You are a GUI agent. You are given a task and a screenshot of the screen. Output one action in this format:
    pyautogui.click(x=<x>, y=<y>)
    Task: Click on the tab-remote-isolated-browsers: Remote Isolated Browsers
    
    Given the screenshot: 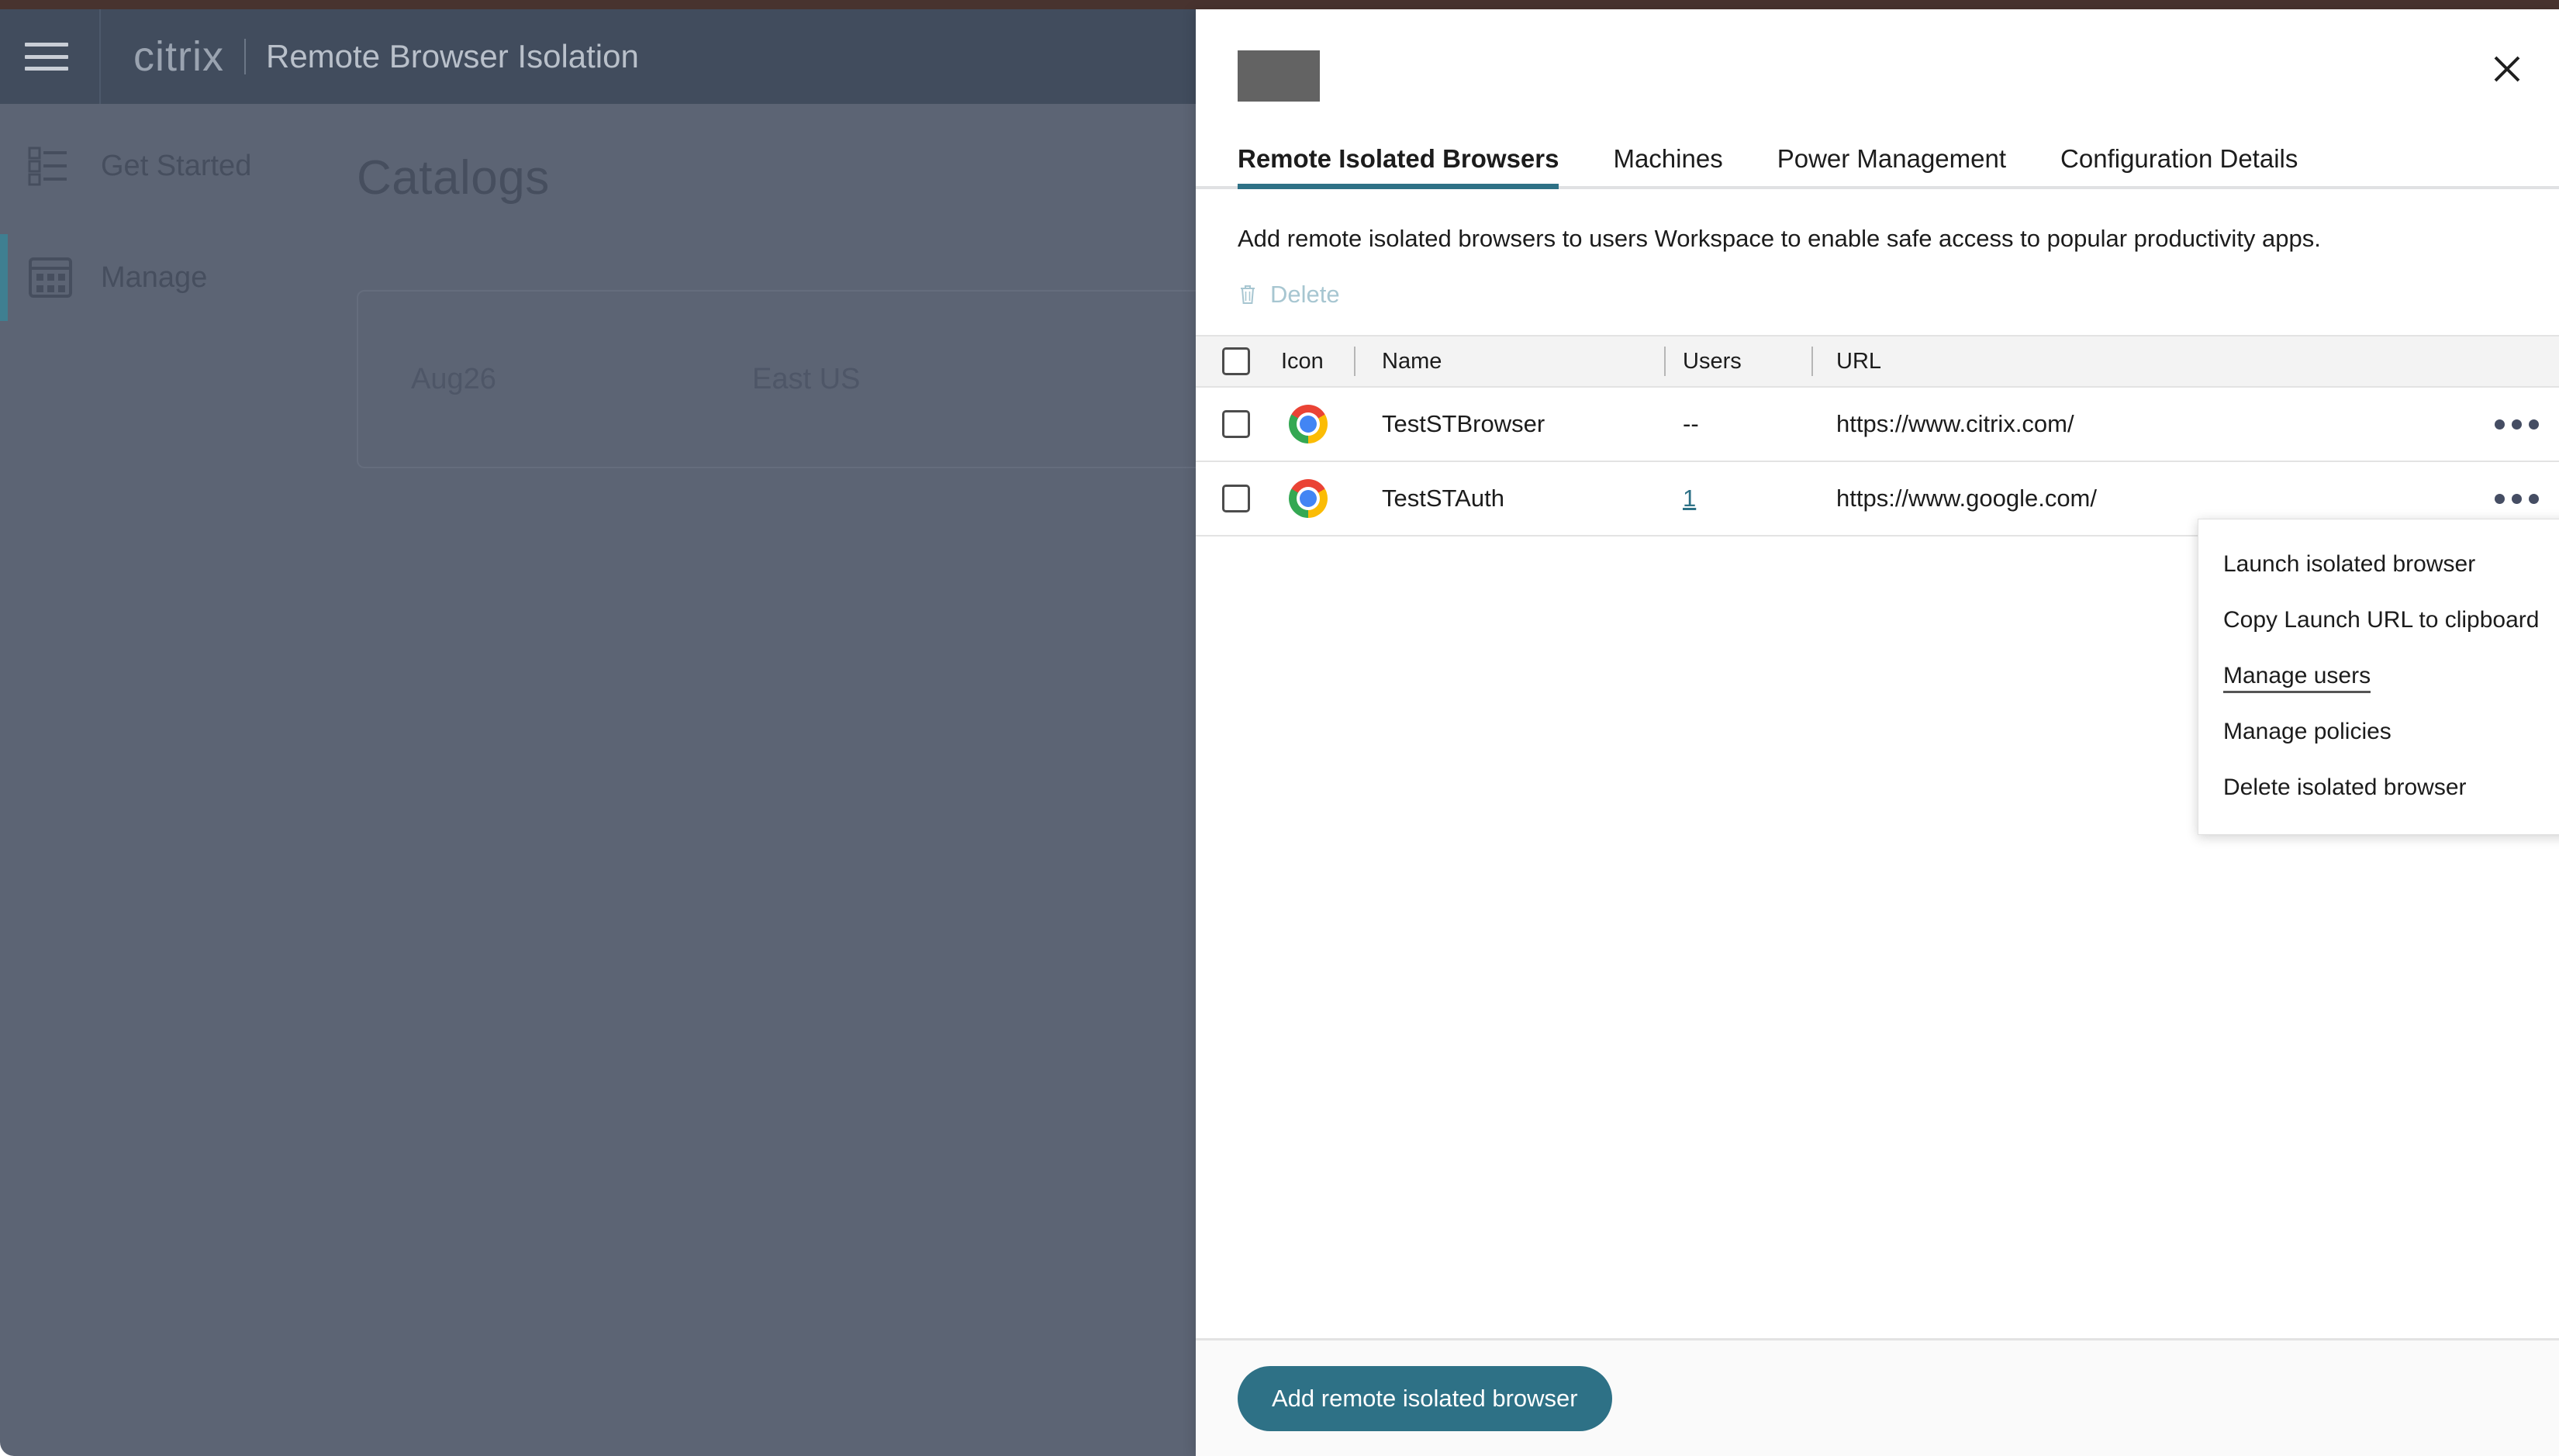 What is the action you would take?
    pyautogui.click(x=1398, y=166)
    